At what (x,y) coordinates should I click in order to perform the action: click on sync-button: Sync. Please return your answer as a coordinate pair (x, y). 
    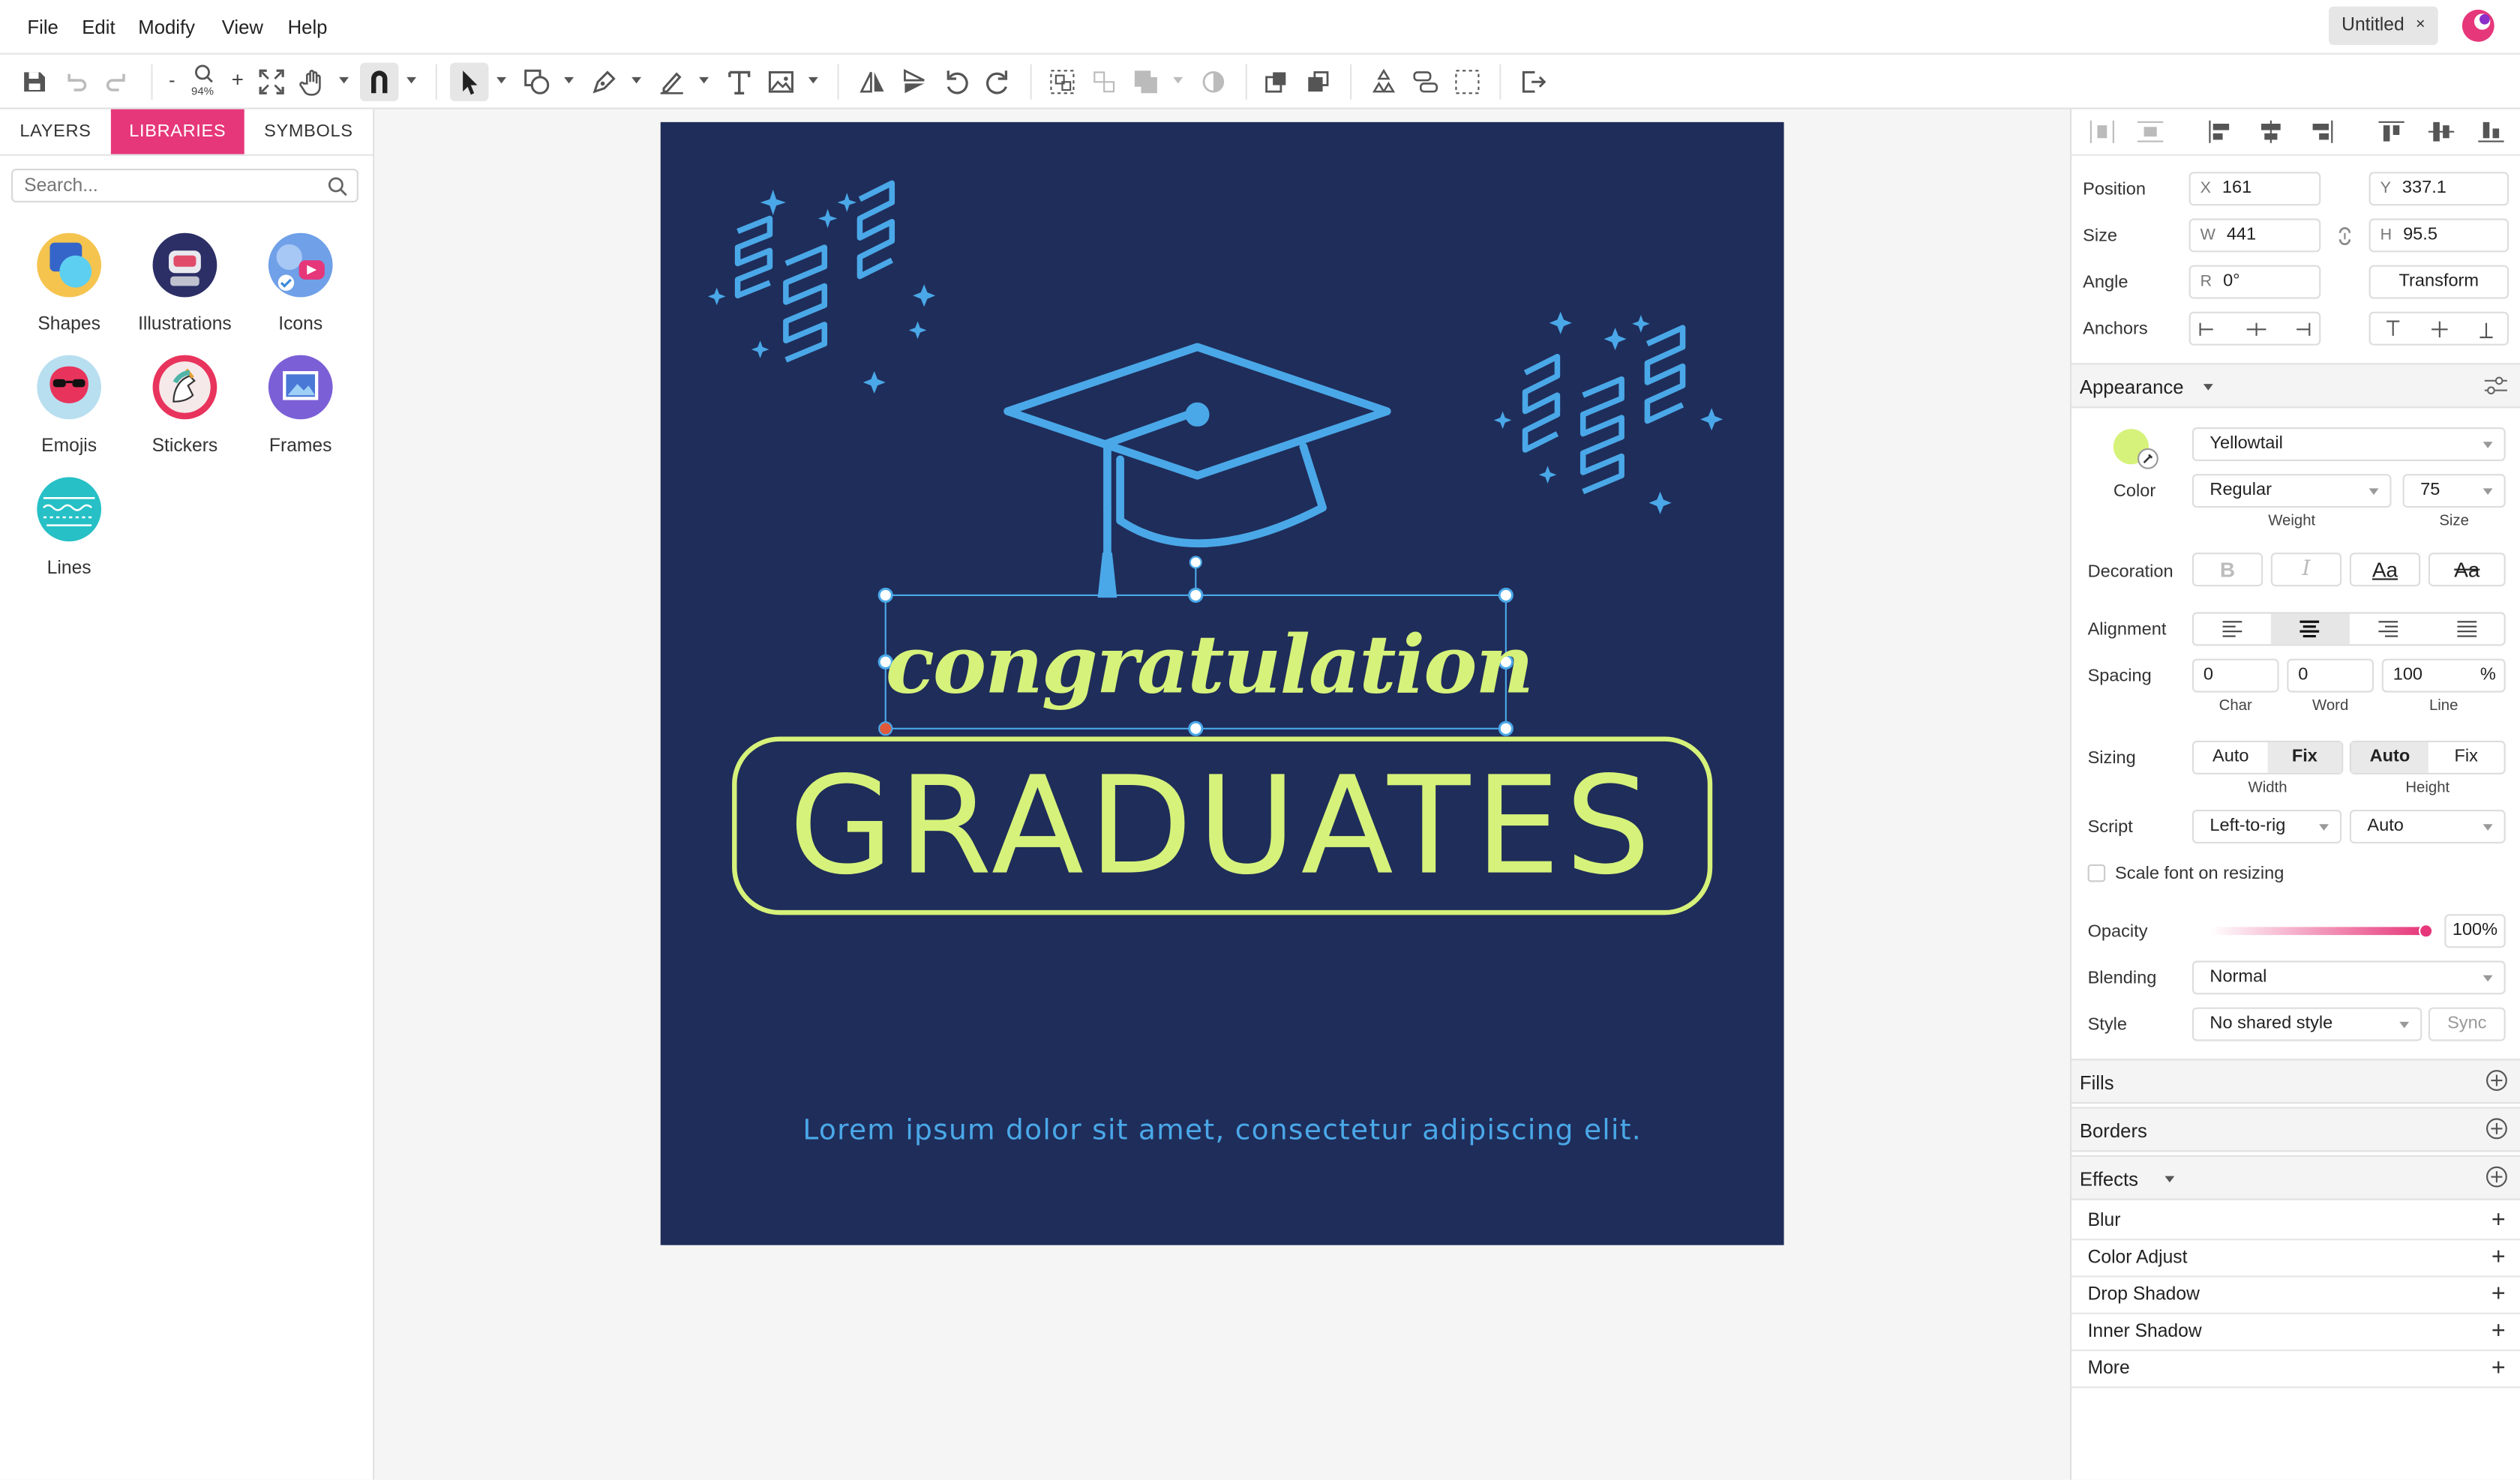
    Looking at the image, I should click on (2467, 1024).